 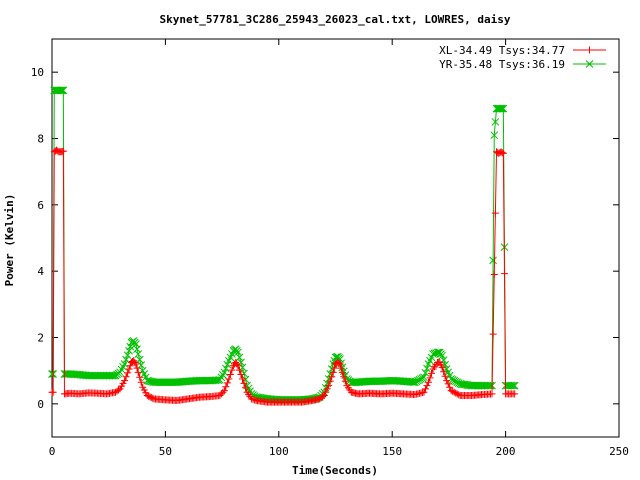 I want to click on legend-swatch-marker, so click(x=589, y=50).